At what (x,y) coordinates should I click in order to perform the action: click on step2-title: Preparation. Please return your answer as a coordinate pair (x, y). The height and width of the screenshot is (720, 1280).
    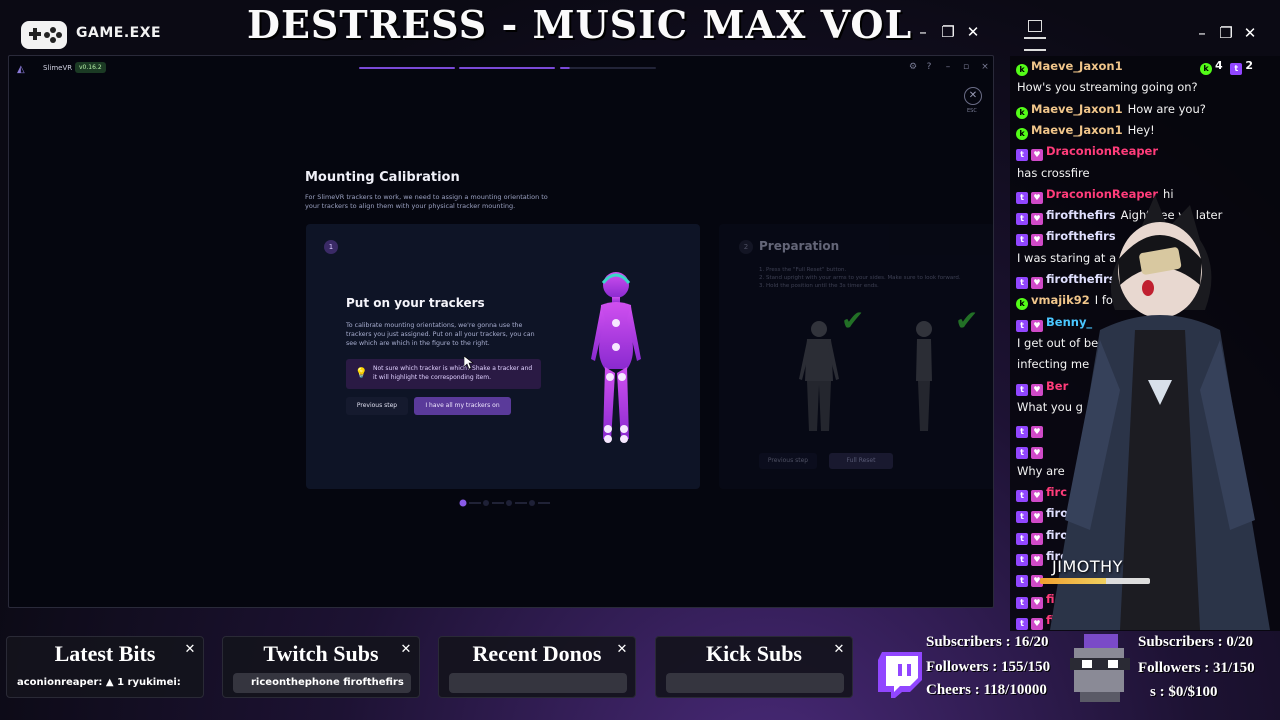
    Looking at the image, I should click on (799, 246).